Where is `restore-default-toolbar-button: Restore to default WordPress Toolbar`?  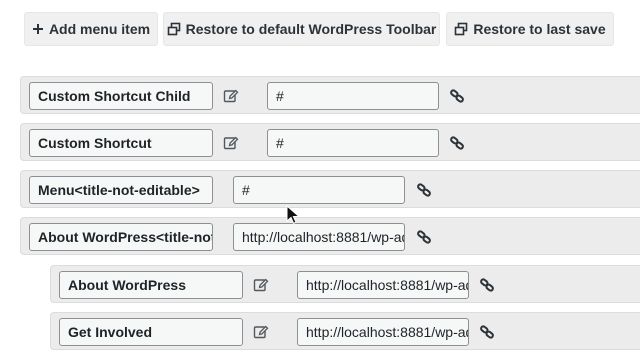
restore-default-toolbar-button: Restore to default WordPress Toolbar is located at coordinates (301, 29).